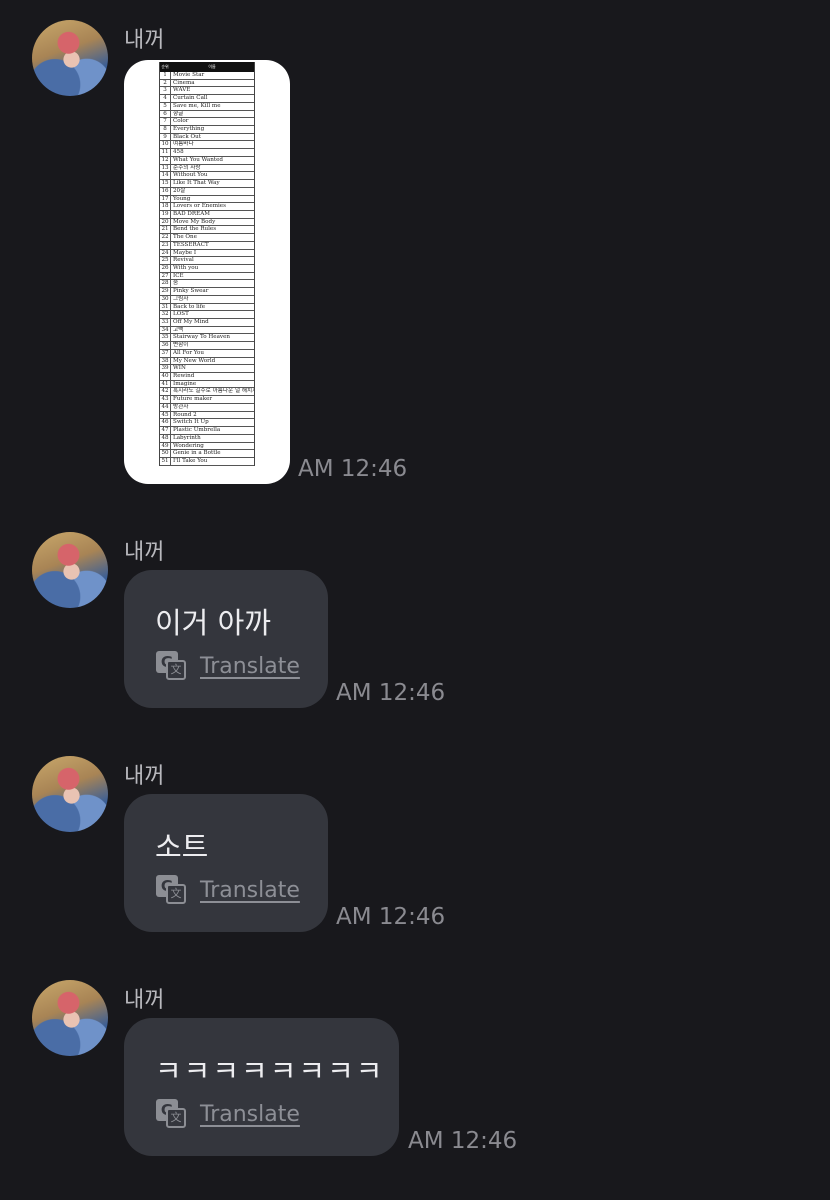 This screenshot has width=830, height=1200. I want to click on rank-number: 5, so click(165, 106).